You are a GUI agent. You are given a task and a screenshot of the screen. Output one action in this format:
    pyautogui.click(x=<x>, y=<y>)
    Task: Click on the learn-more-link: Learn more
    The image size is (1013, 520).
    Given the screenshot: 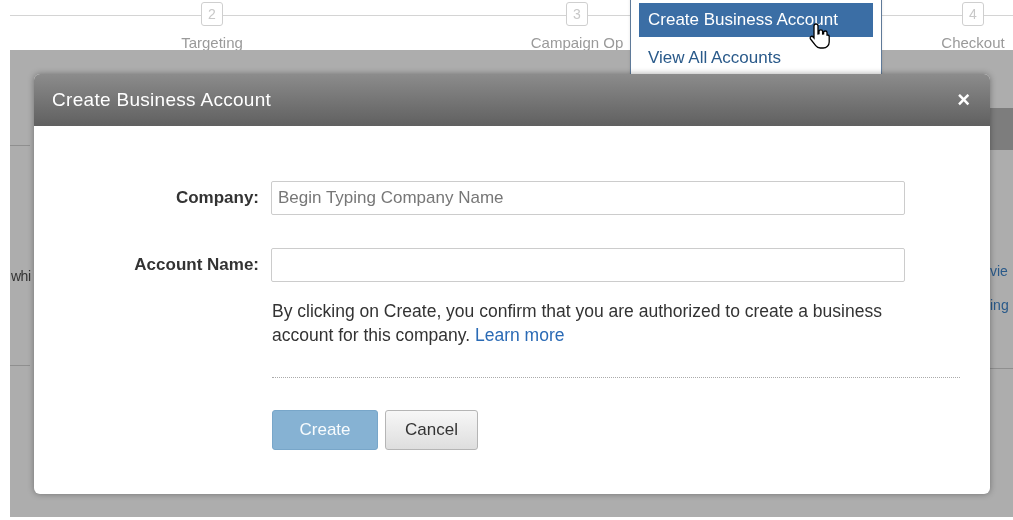 What is the action you would take?
    pyautogui.click(x=520, y=335)
    